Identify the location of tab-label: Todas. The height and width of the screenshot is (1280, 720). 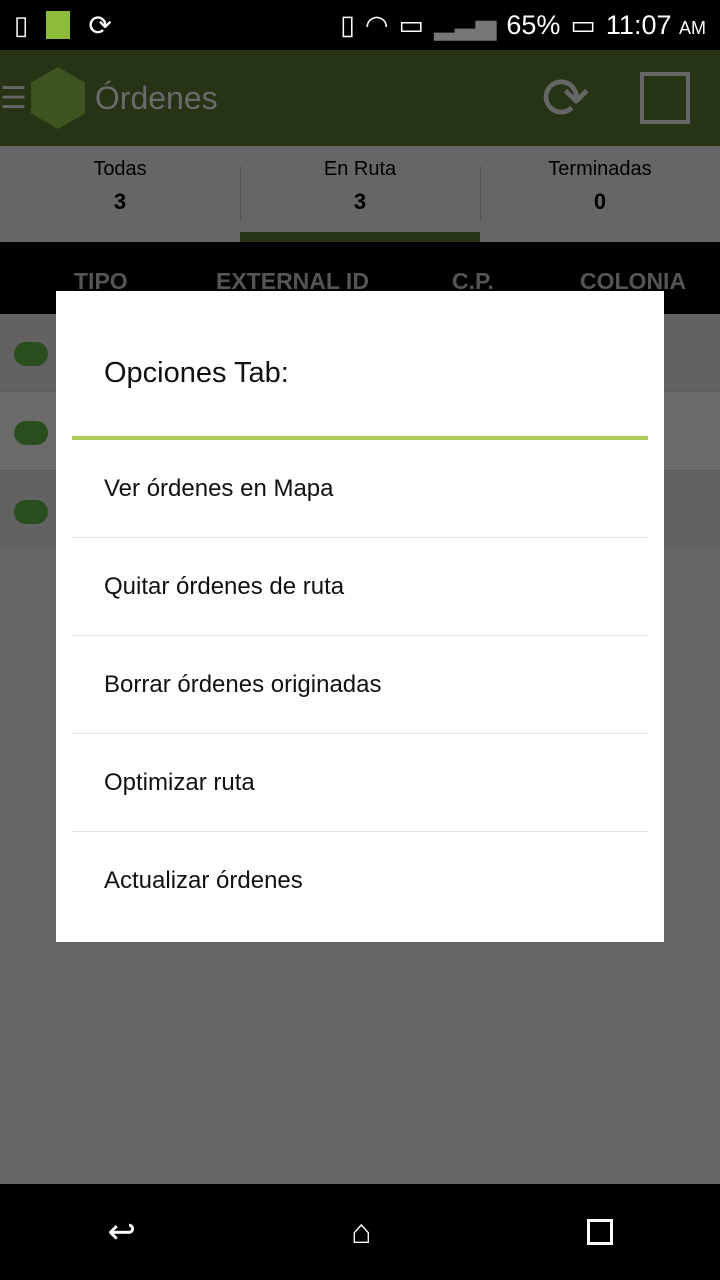
(120, 169).